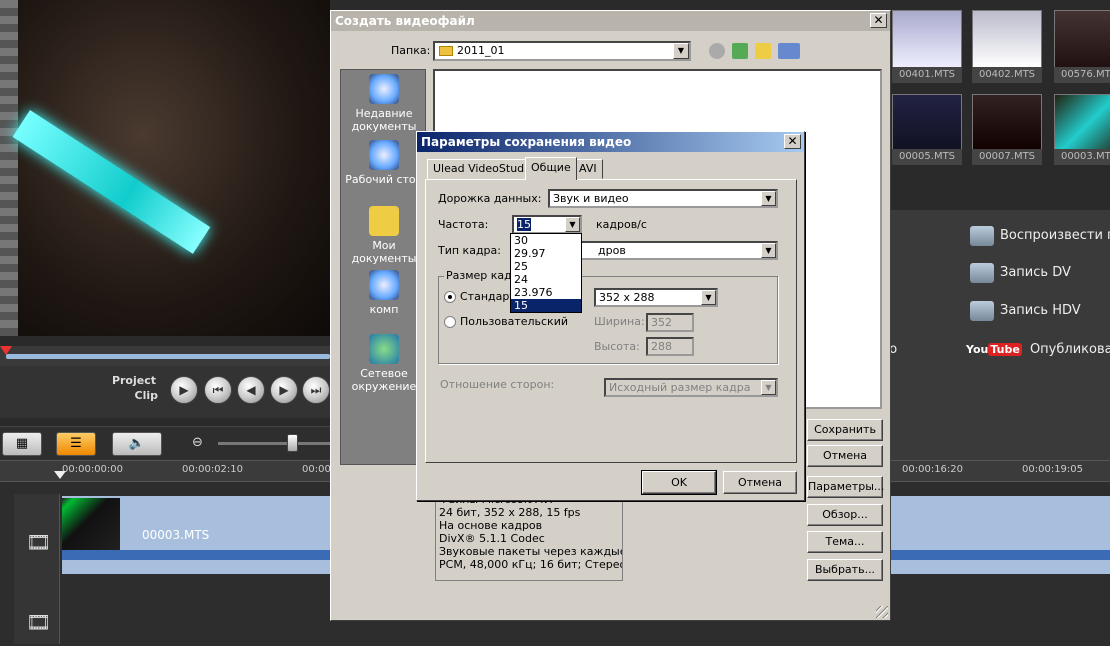 This screenshot has width=1110, height=646. I want to click on end-icon: ⏭, so click(316, 390).